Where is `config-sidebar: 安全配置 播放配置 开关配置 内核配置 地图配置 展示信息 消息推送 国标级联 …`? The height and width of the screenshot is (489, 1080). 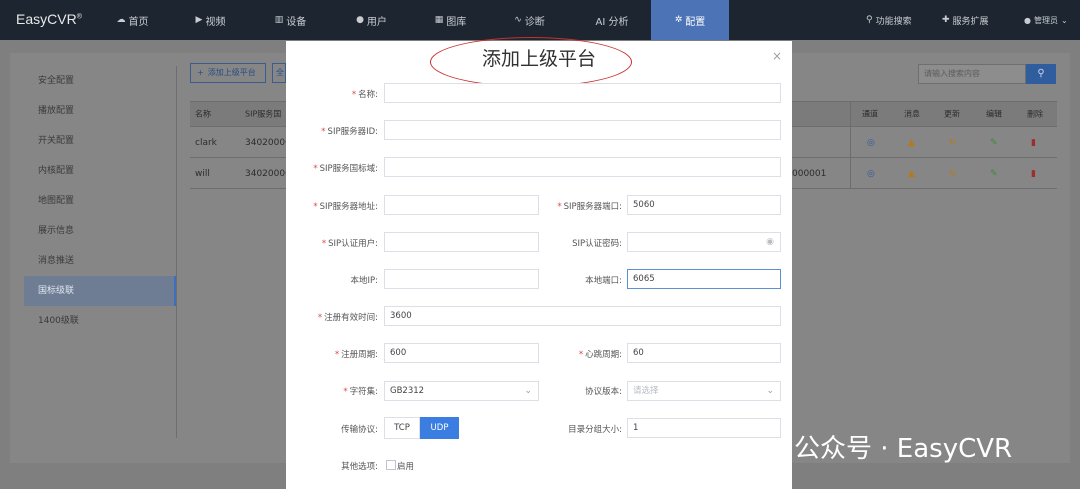
config-sidebar: 安全配置 播放配置 开关配置 内核配置 地图配置 展示信息 消息推送 国标级联 … is located at coordinates (100, 201).